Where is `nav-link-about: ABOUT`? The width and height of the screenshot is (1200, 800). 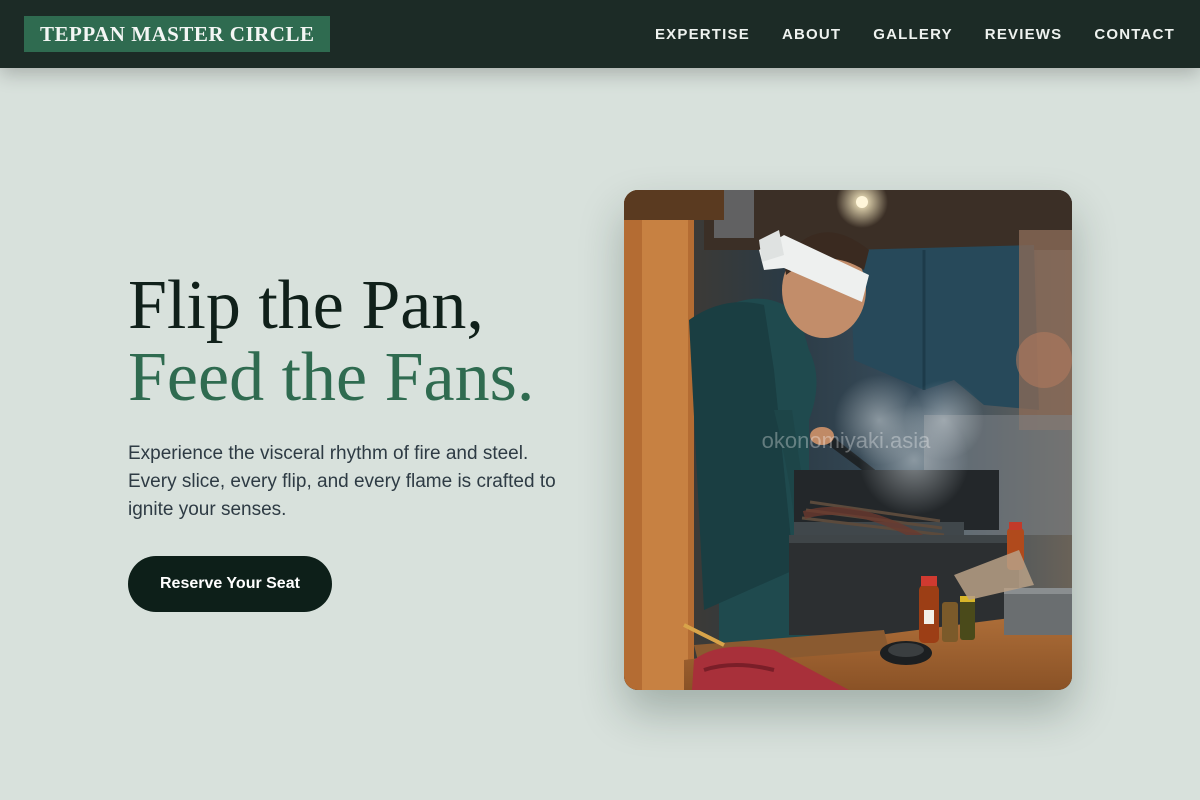 nav-link-about: ABOUT is located at coordinates (811, 34).